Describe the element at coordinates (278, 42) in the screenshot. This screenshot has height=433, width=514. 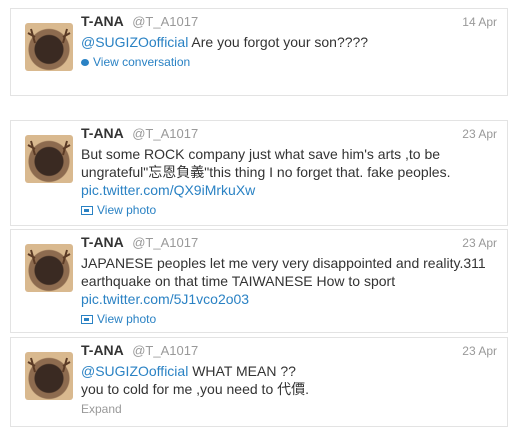
I see `tweet-body: Are you forgot your son????` at that location.